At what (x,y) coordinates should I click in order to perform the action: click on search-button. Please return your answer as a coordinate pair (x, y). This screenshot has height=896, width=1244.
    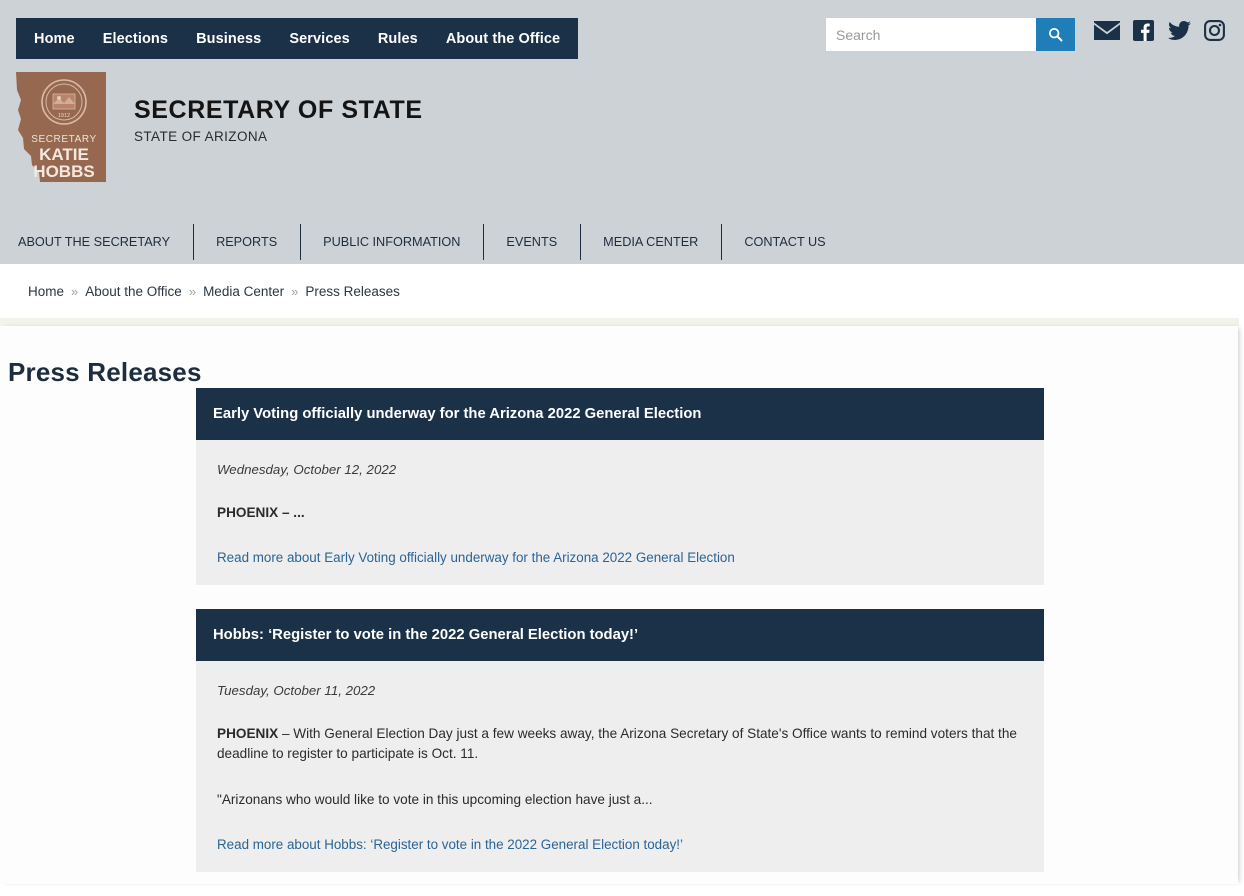
    Looking at the image, I should click on (1055, 34).